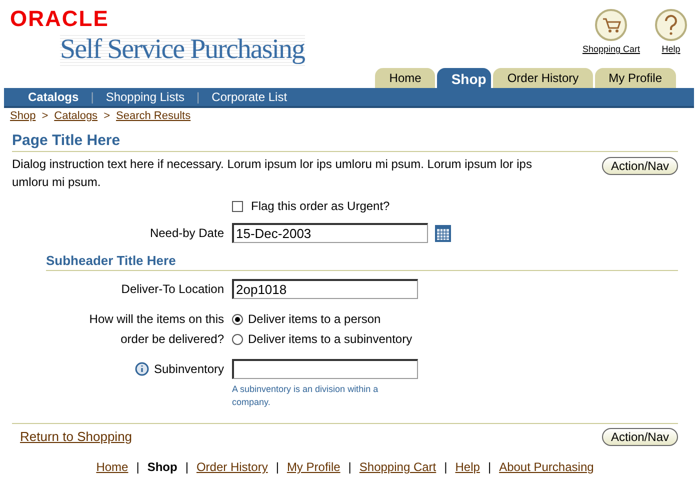 The width and height of the screenshot is (698, 483). What do you see at coordinates (76, 436) in the screenshot?
I see `return-link: Return to Shopping` at bounding box center [76, 436].